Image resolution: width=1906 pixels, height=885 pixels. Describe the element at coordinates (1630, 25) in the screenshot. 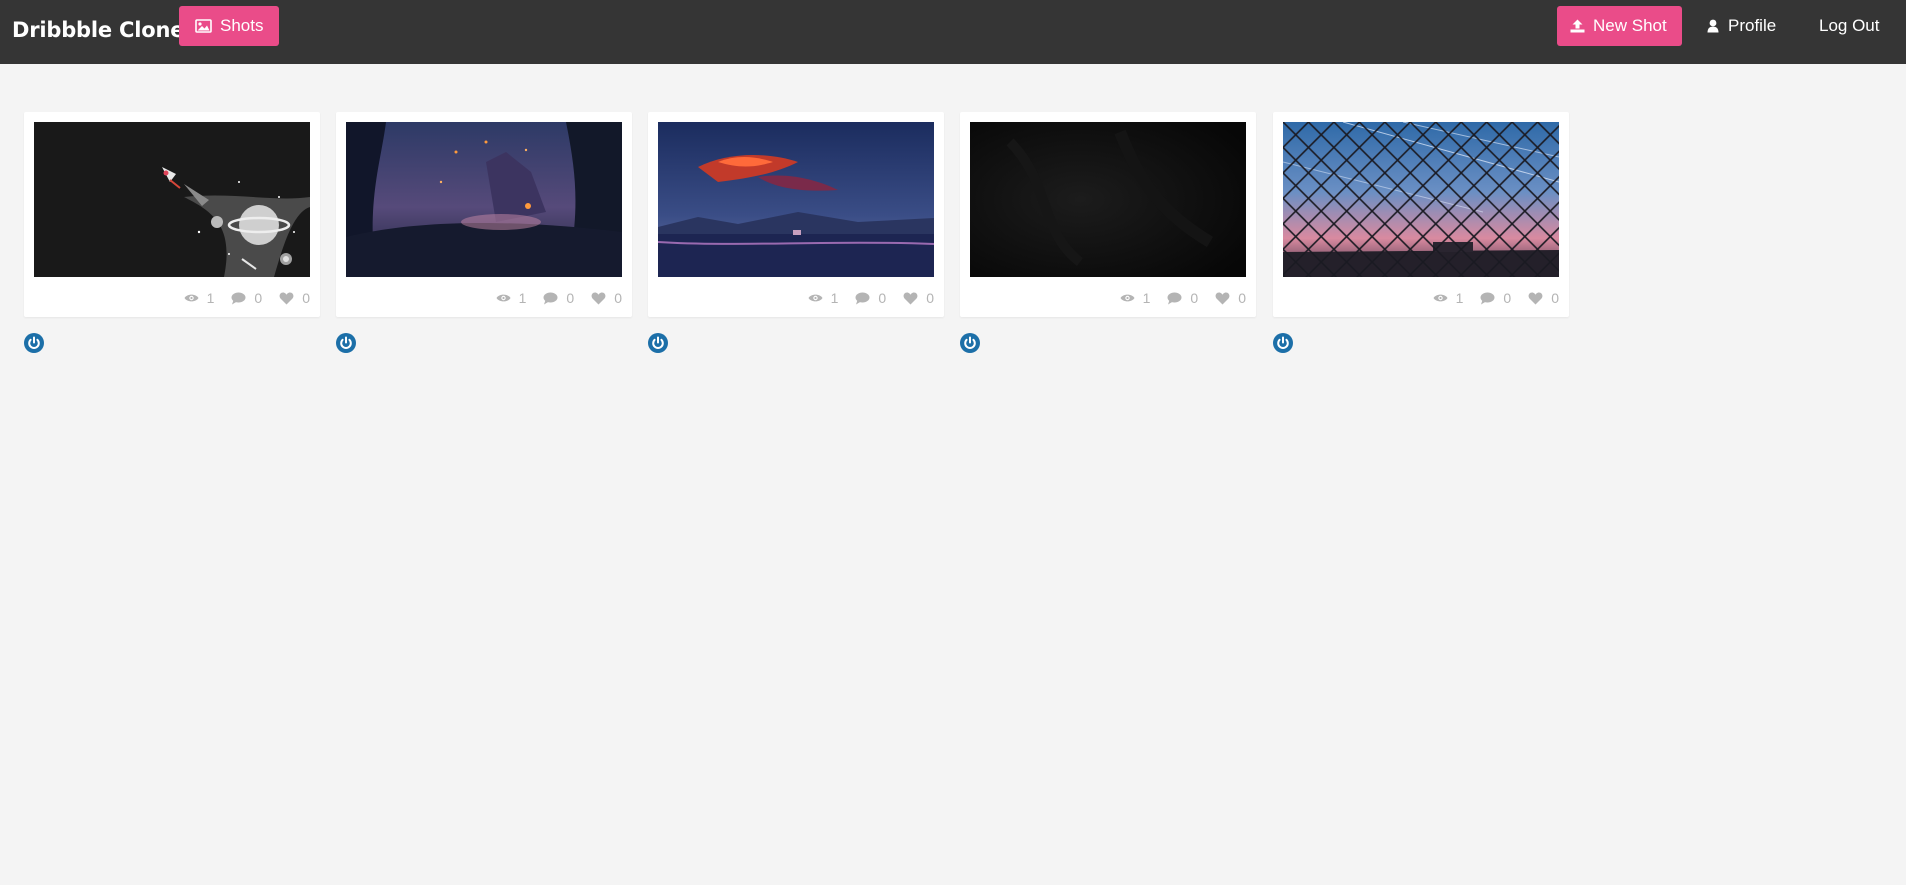

I see `new-shot-button-label: New Shot` at that location.